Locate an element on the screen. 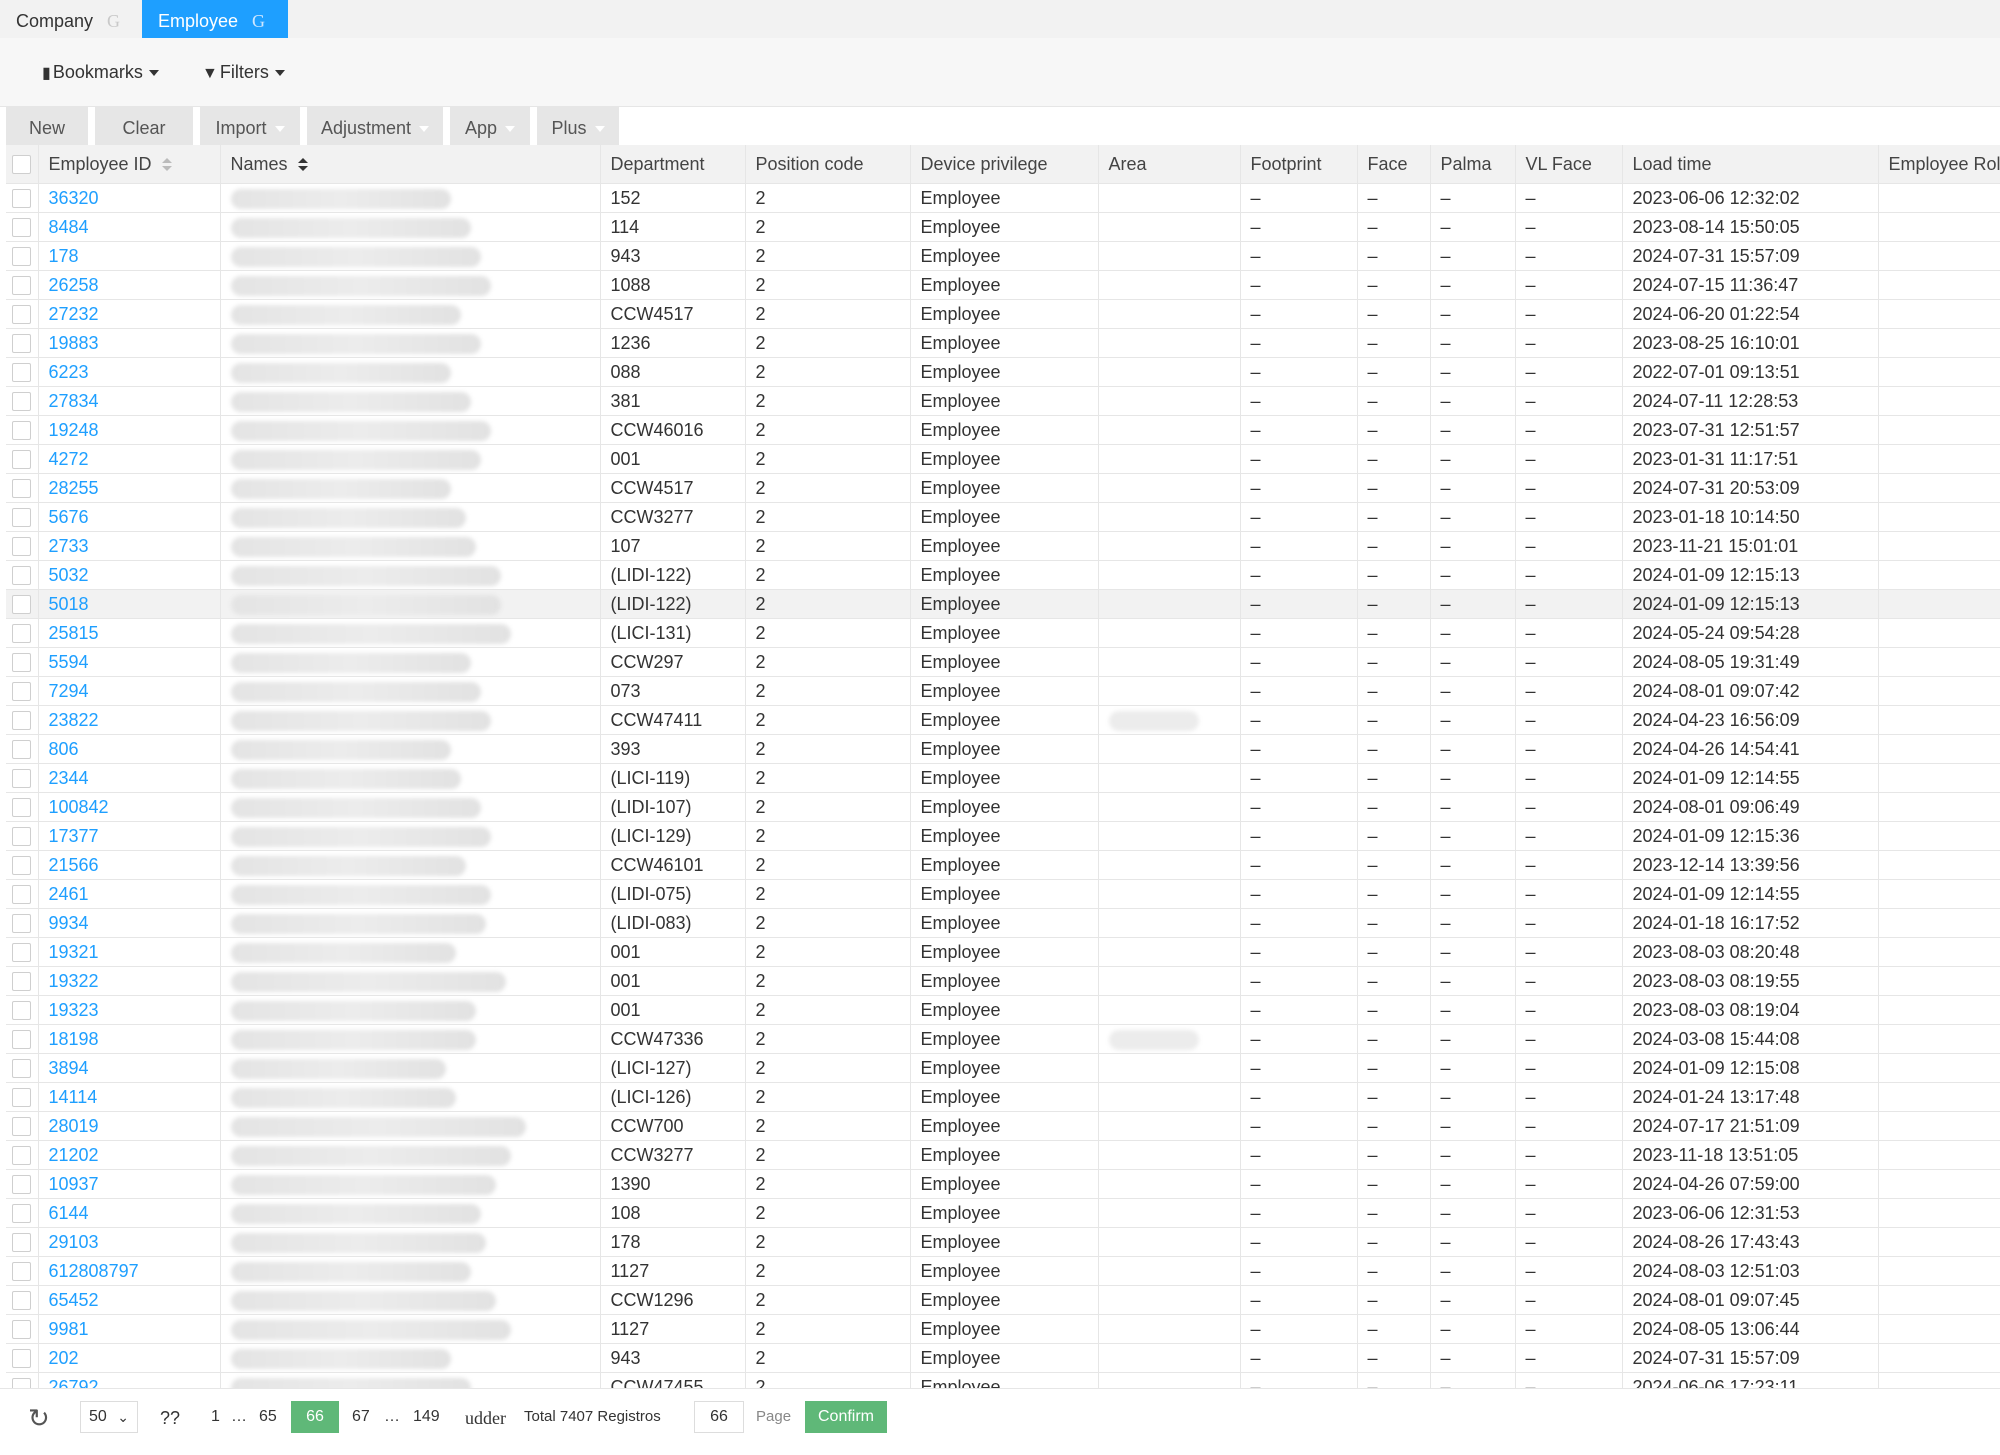  employee-id-link: 23822 is located at coordinates (74, 720).